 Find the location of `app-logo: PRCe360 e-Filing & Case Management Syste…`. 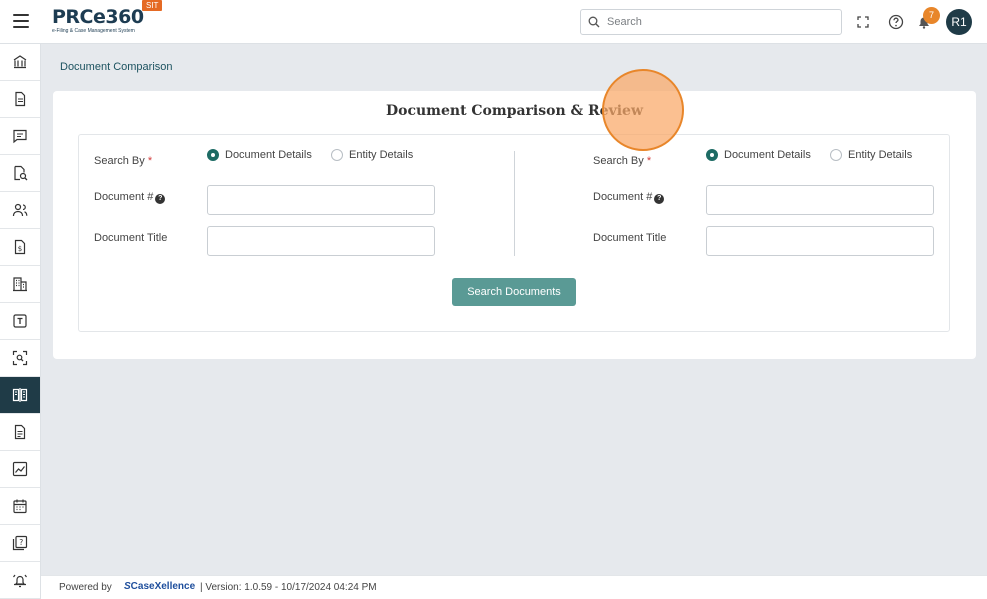

app-logo: PRCe360 e-Filing & Case Management Syste… is located at coordinates (107, 19).